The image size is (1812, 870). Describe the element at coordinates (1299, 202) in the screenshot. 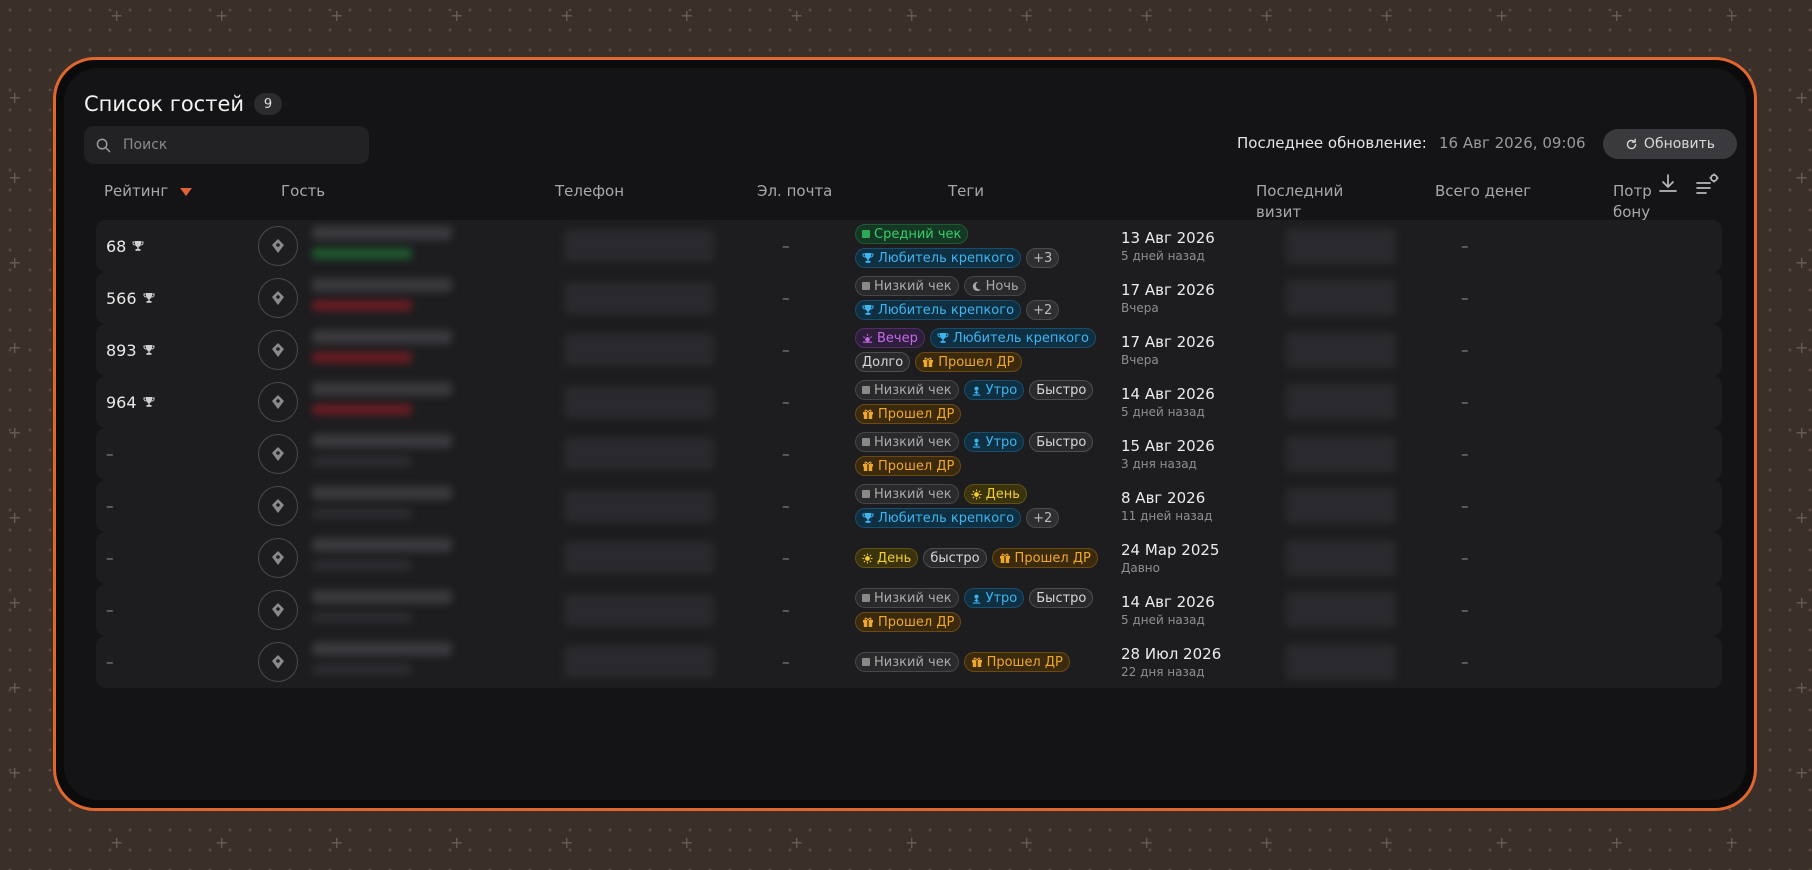

I see `column-header-last-visit: Последний визит` at that location.